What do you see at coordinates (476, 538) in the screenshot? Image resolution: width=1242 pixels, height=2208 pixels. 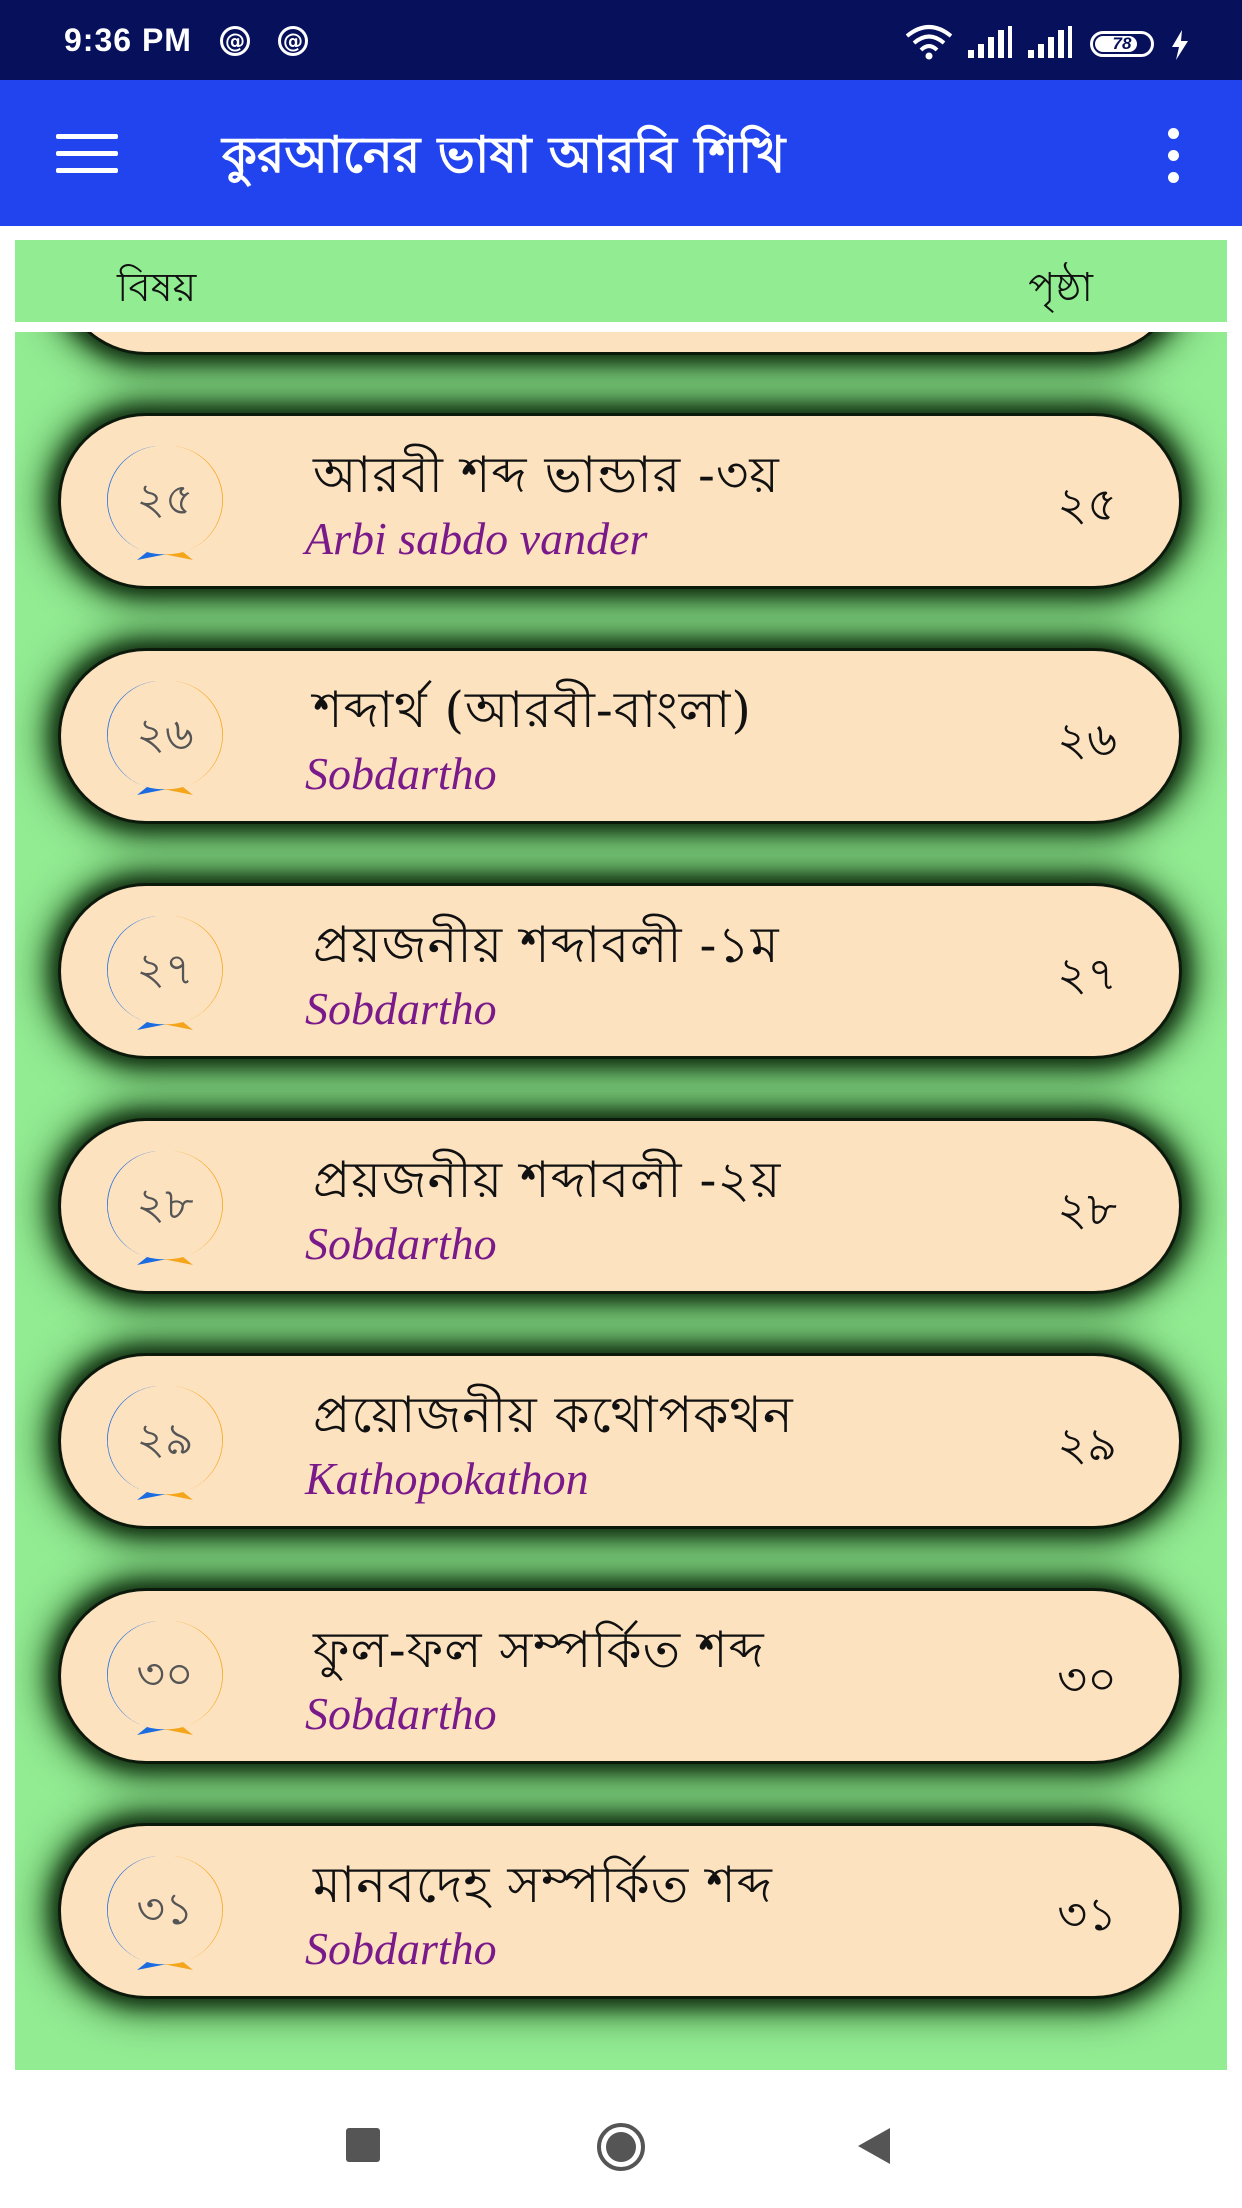 I see `item-subtitle: Arbi sabdo vander` at bounding box center [476, 538].